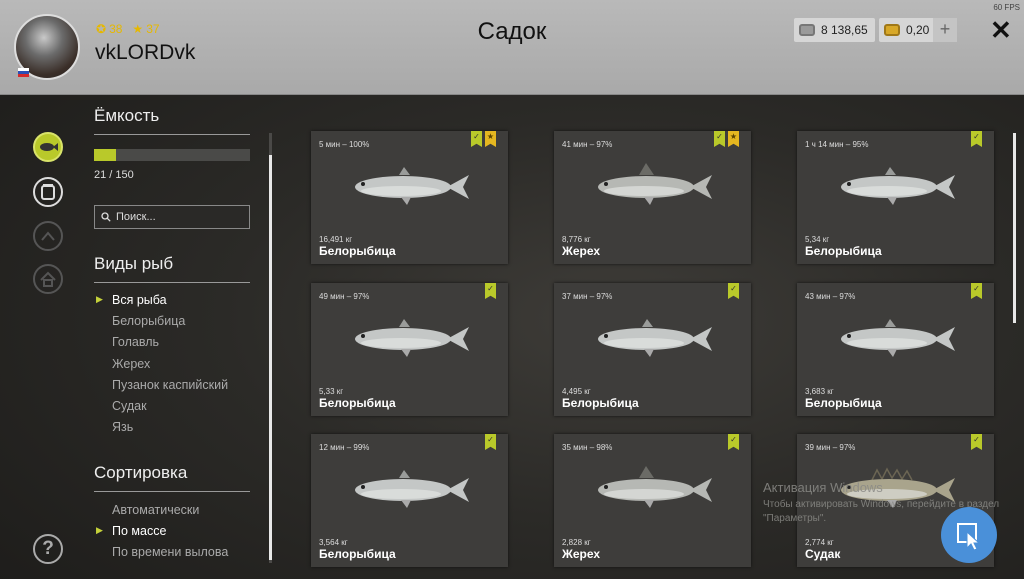 This screenshot has height=579, width=1024. What do you see at coordinates (344, 296) in the screenshot?
I see `catch-time: 49 мин – 97%` at bounding box center [344, 296].